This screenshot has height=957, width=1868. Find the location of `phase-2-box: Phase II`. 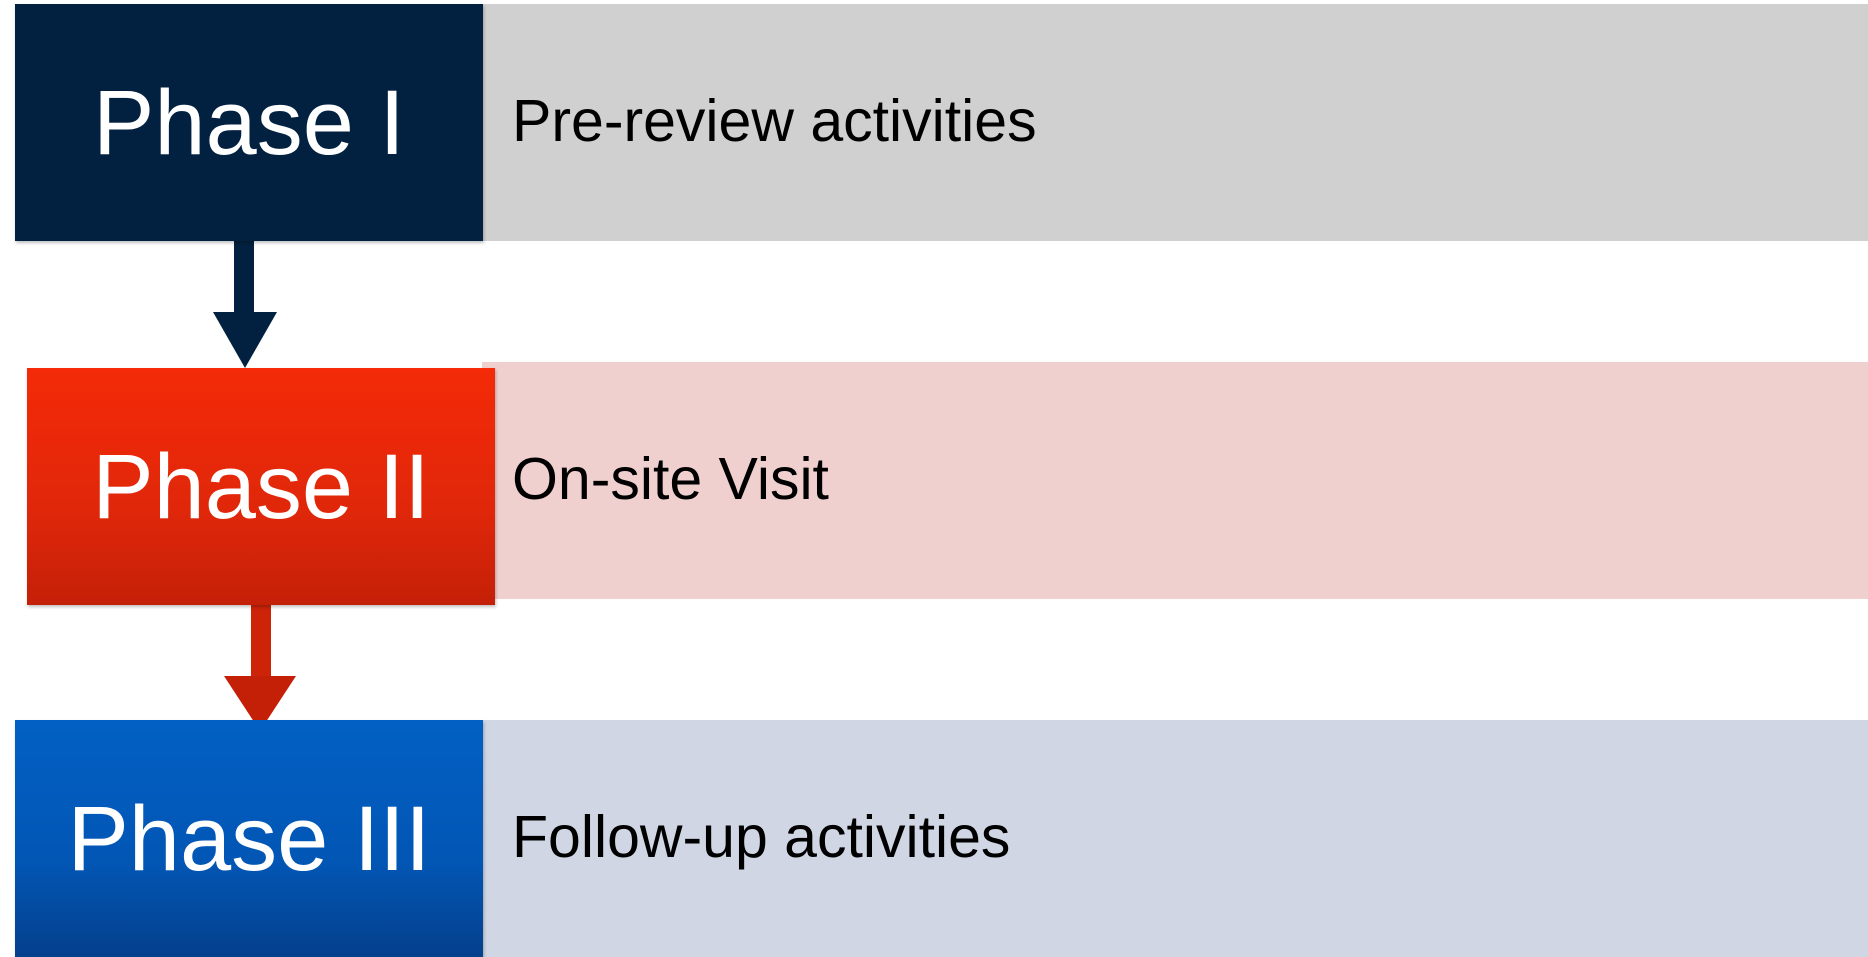

phase-2-box: Phase II is located at coordinates (261, 486).